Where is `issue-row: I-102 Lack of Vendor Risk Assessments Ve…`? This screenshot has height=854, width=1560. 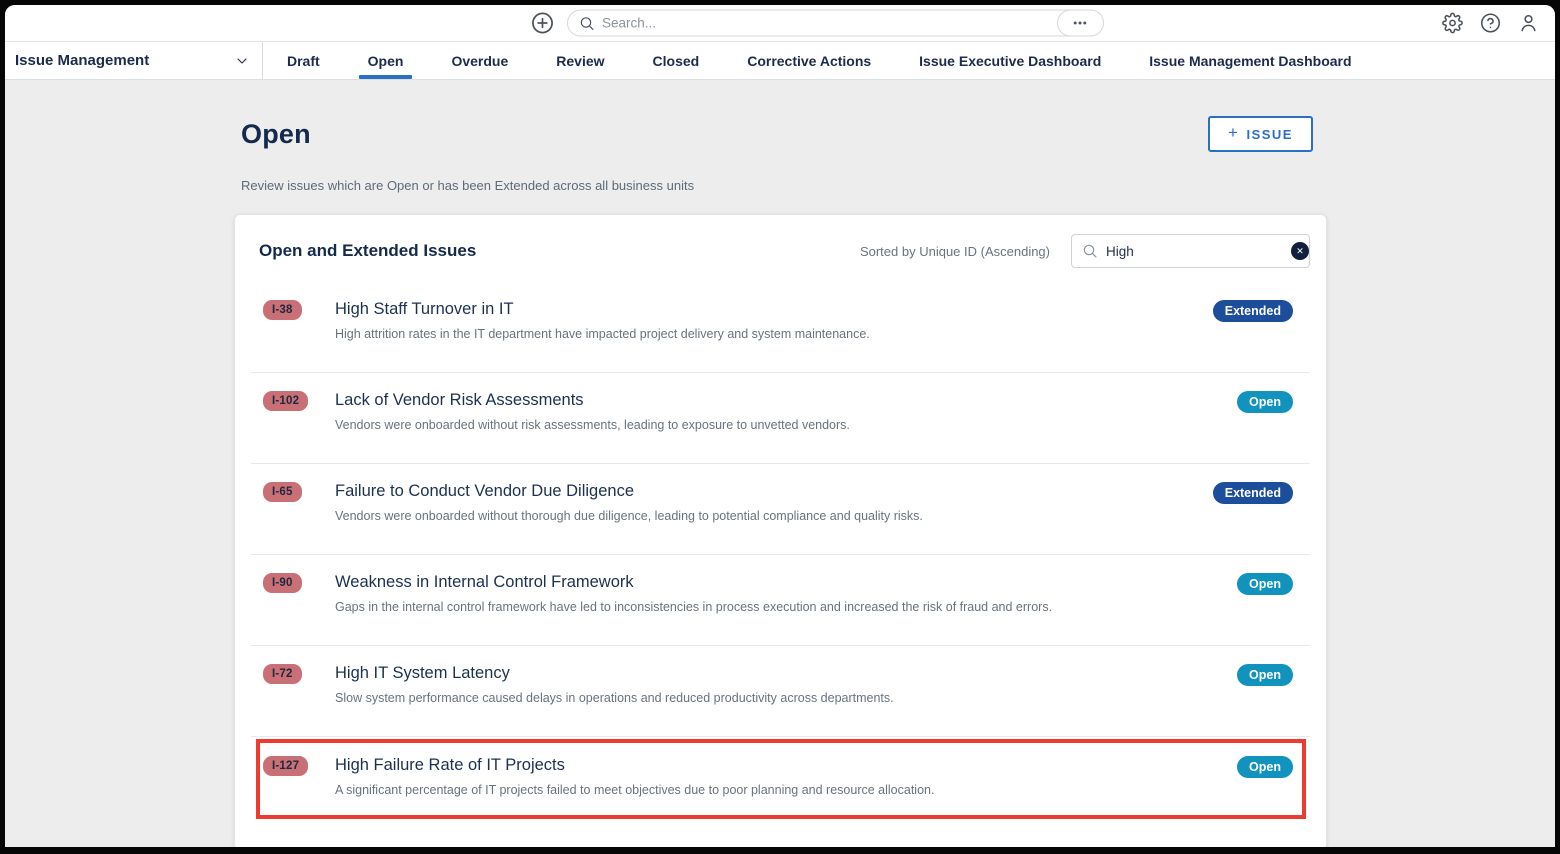 issue-row: I-102 Lack of Vendor Risk Assessments Ve… is located at coordinates (780, 418).